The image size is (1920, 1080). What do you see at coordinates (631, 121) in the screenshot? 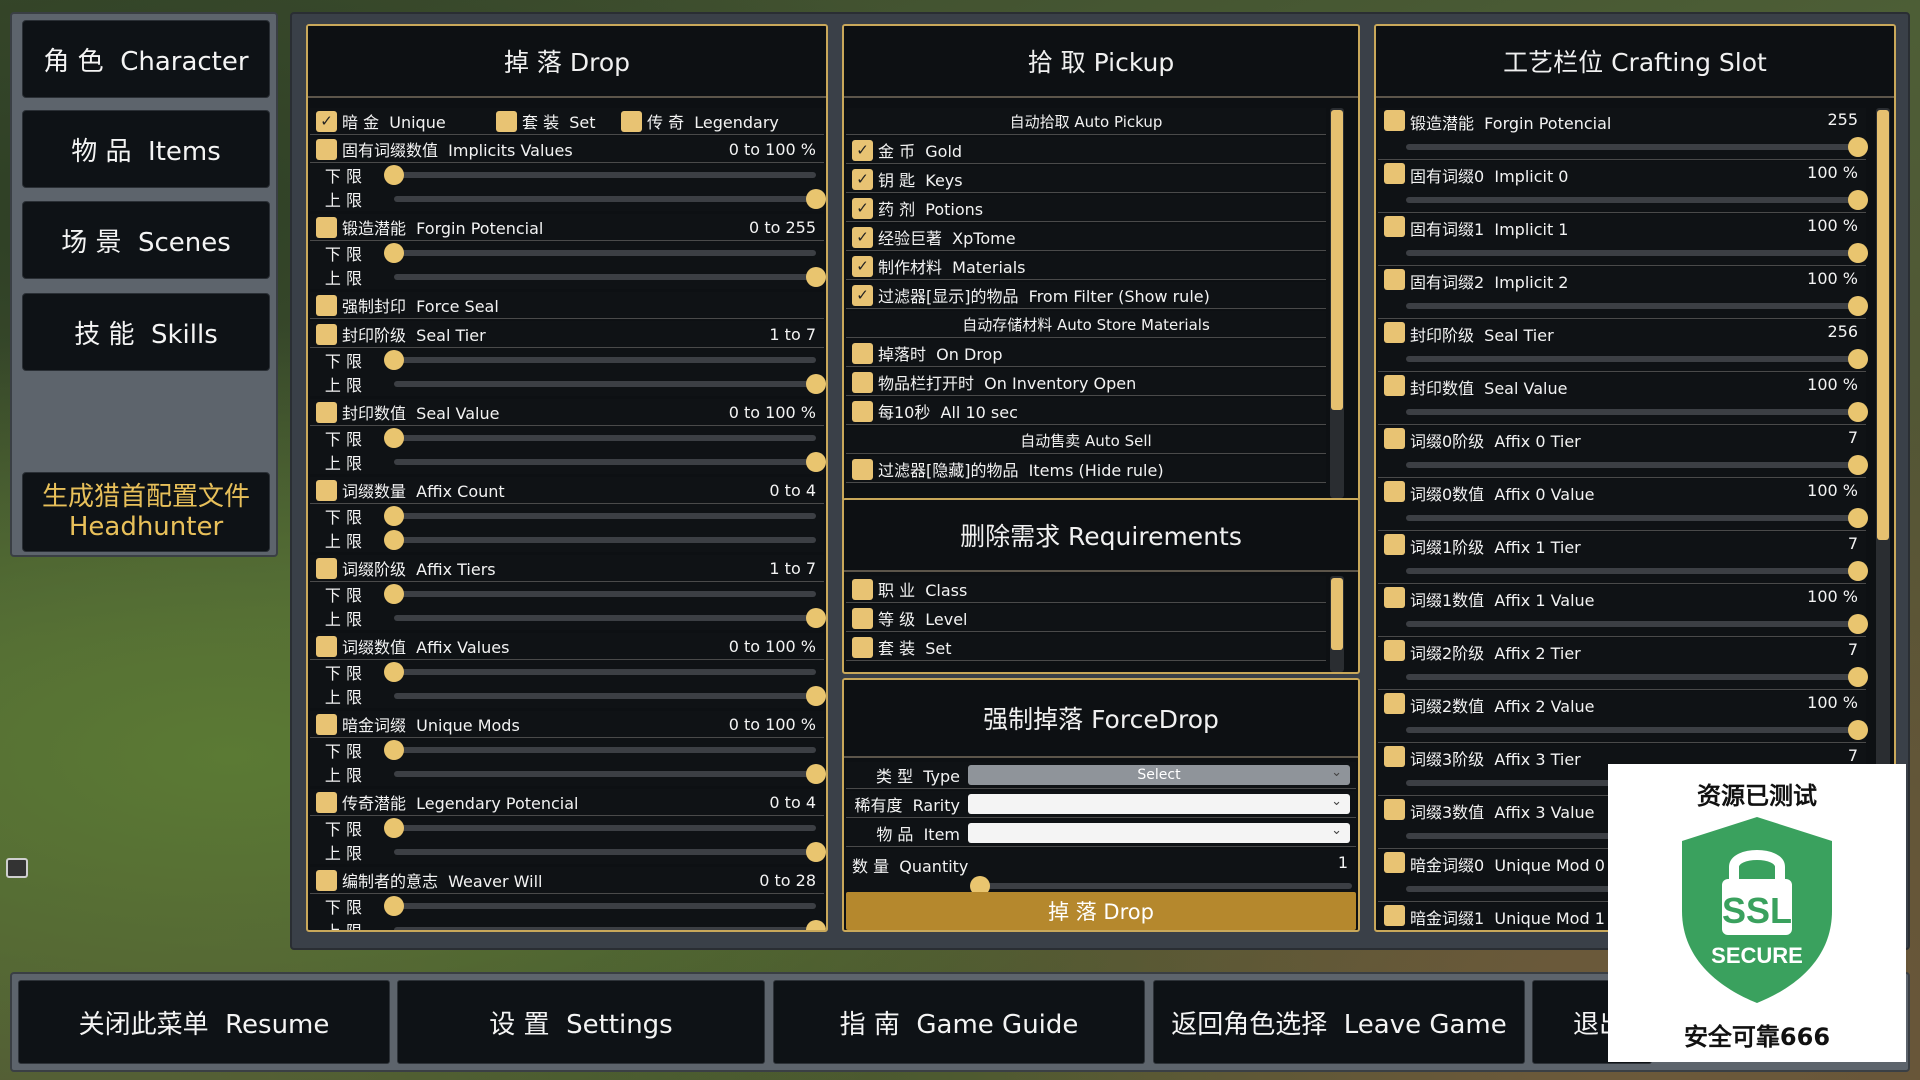
I see `legendary-checkbox` at bounding box center [631, 121].